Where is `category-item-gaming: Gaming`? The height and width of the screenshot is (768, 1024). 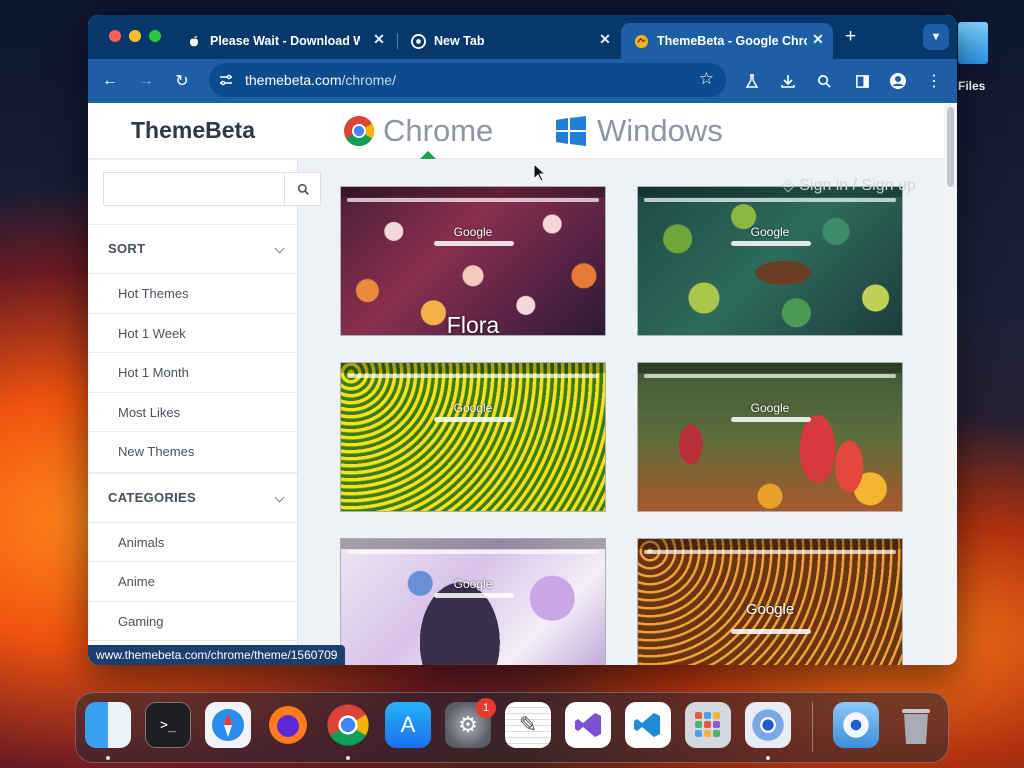 category-item-gaming: Gaming is located at coordinates (192, 621).